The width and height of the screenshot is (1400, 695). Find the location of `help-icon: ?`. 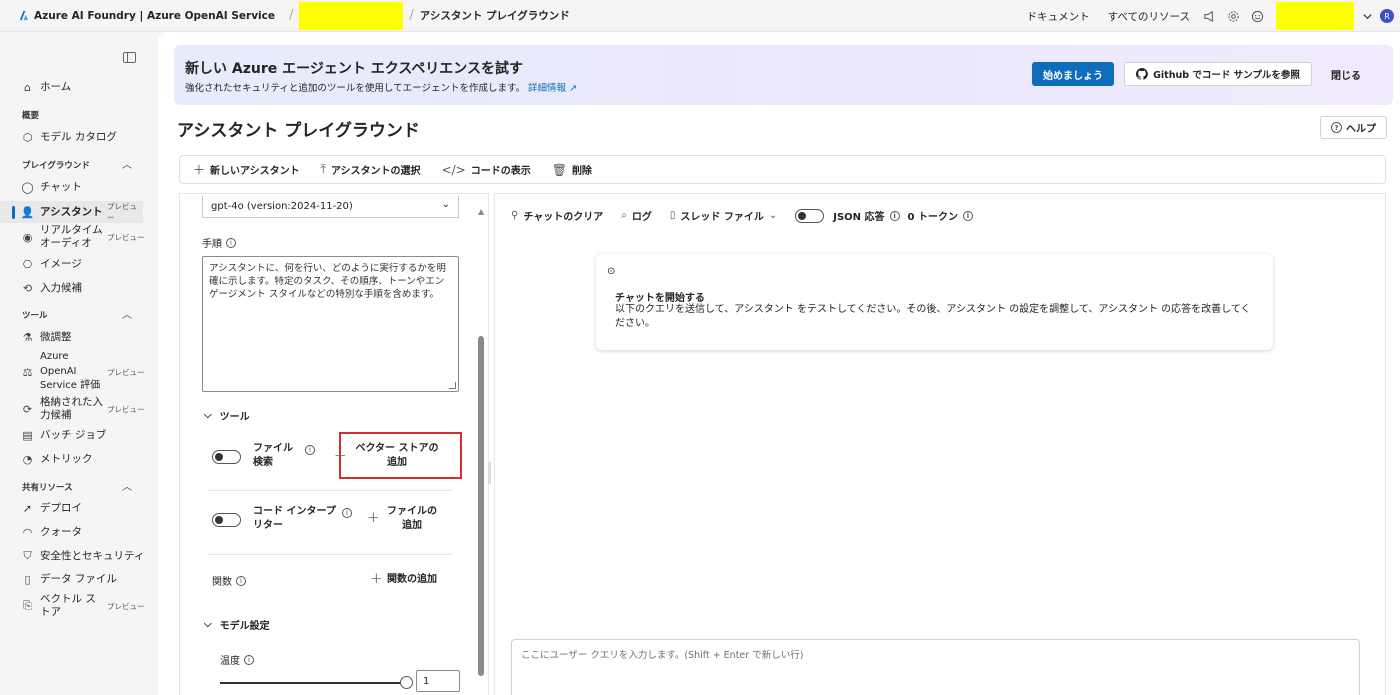

help-icon: ? is located at coordinates (1336, 127).